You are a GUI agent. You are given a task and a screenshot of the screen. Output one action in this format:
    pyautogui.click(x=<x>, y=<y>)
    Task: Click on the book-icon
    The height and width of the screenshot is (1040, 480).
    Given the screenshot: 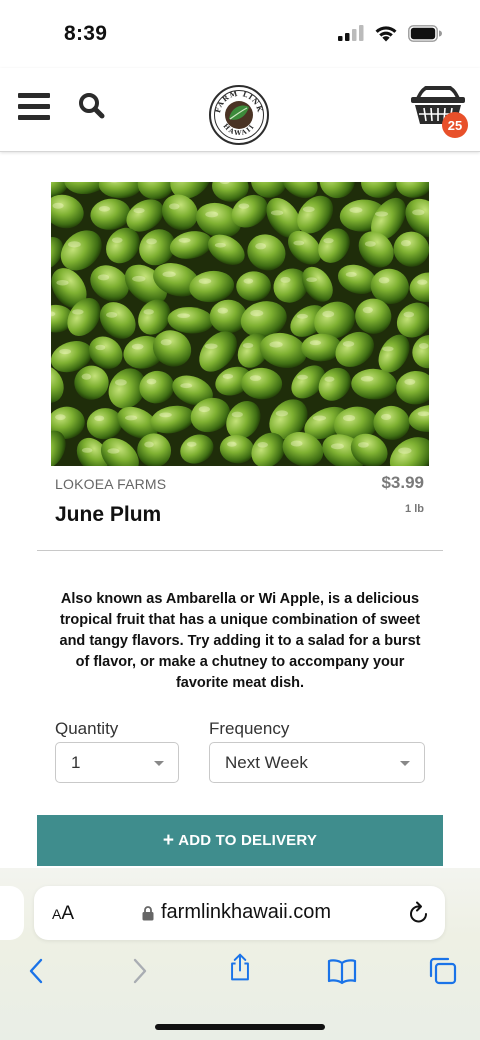 What is the action you would take?
    pyautogui.click(x=342, y=971)
    